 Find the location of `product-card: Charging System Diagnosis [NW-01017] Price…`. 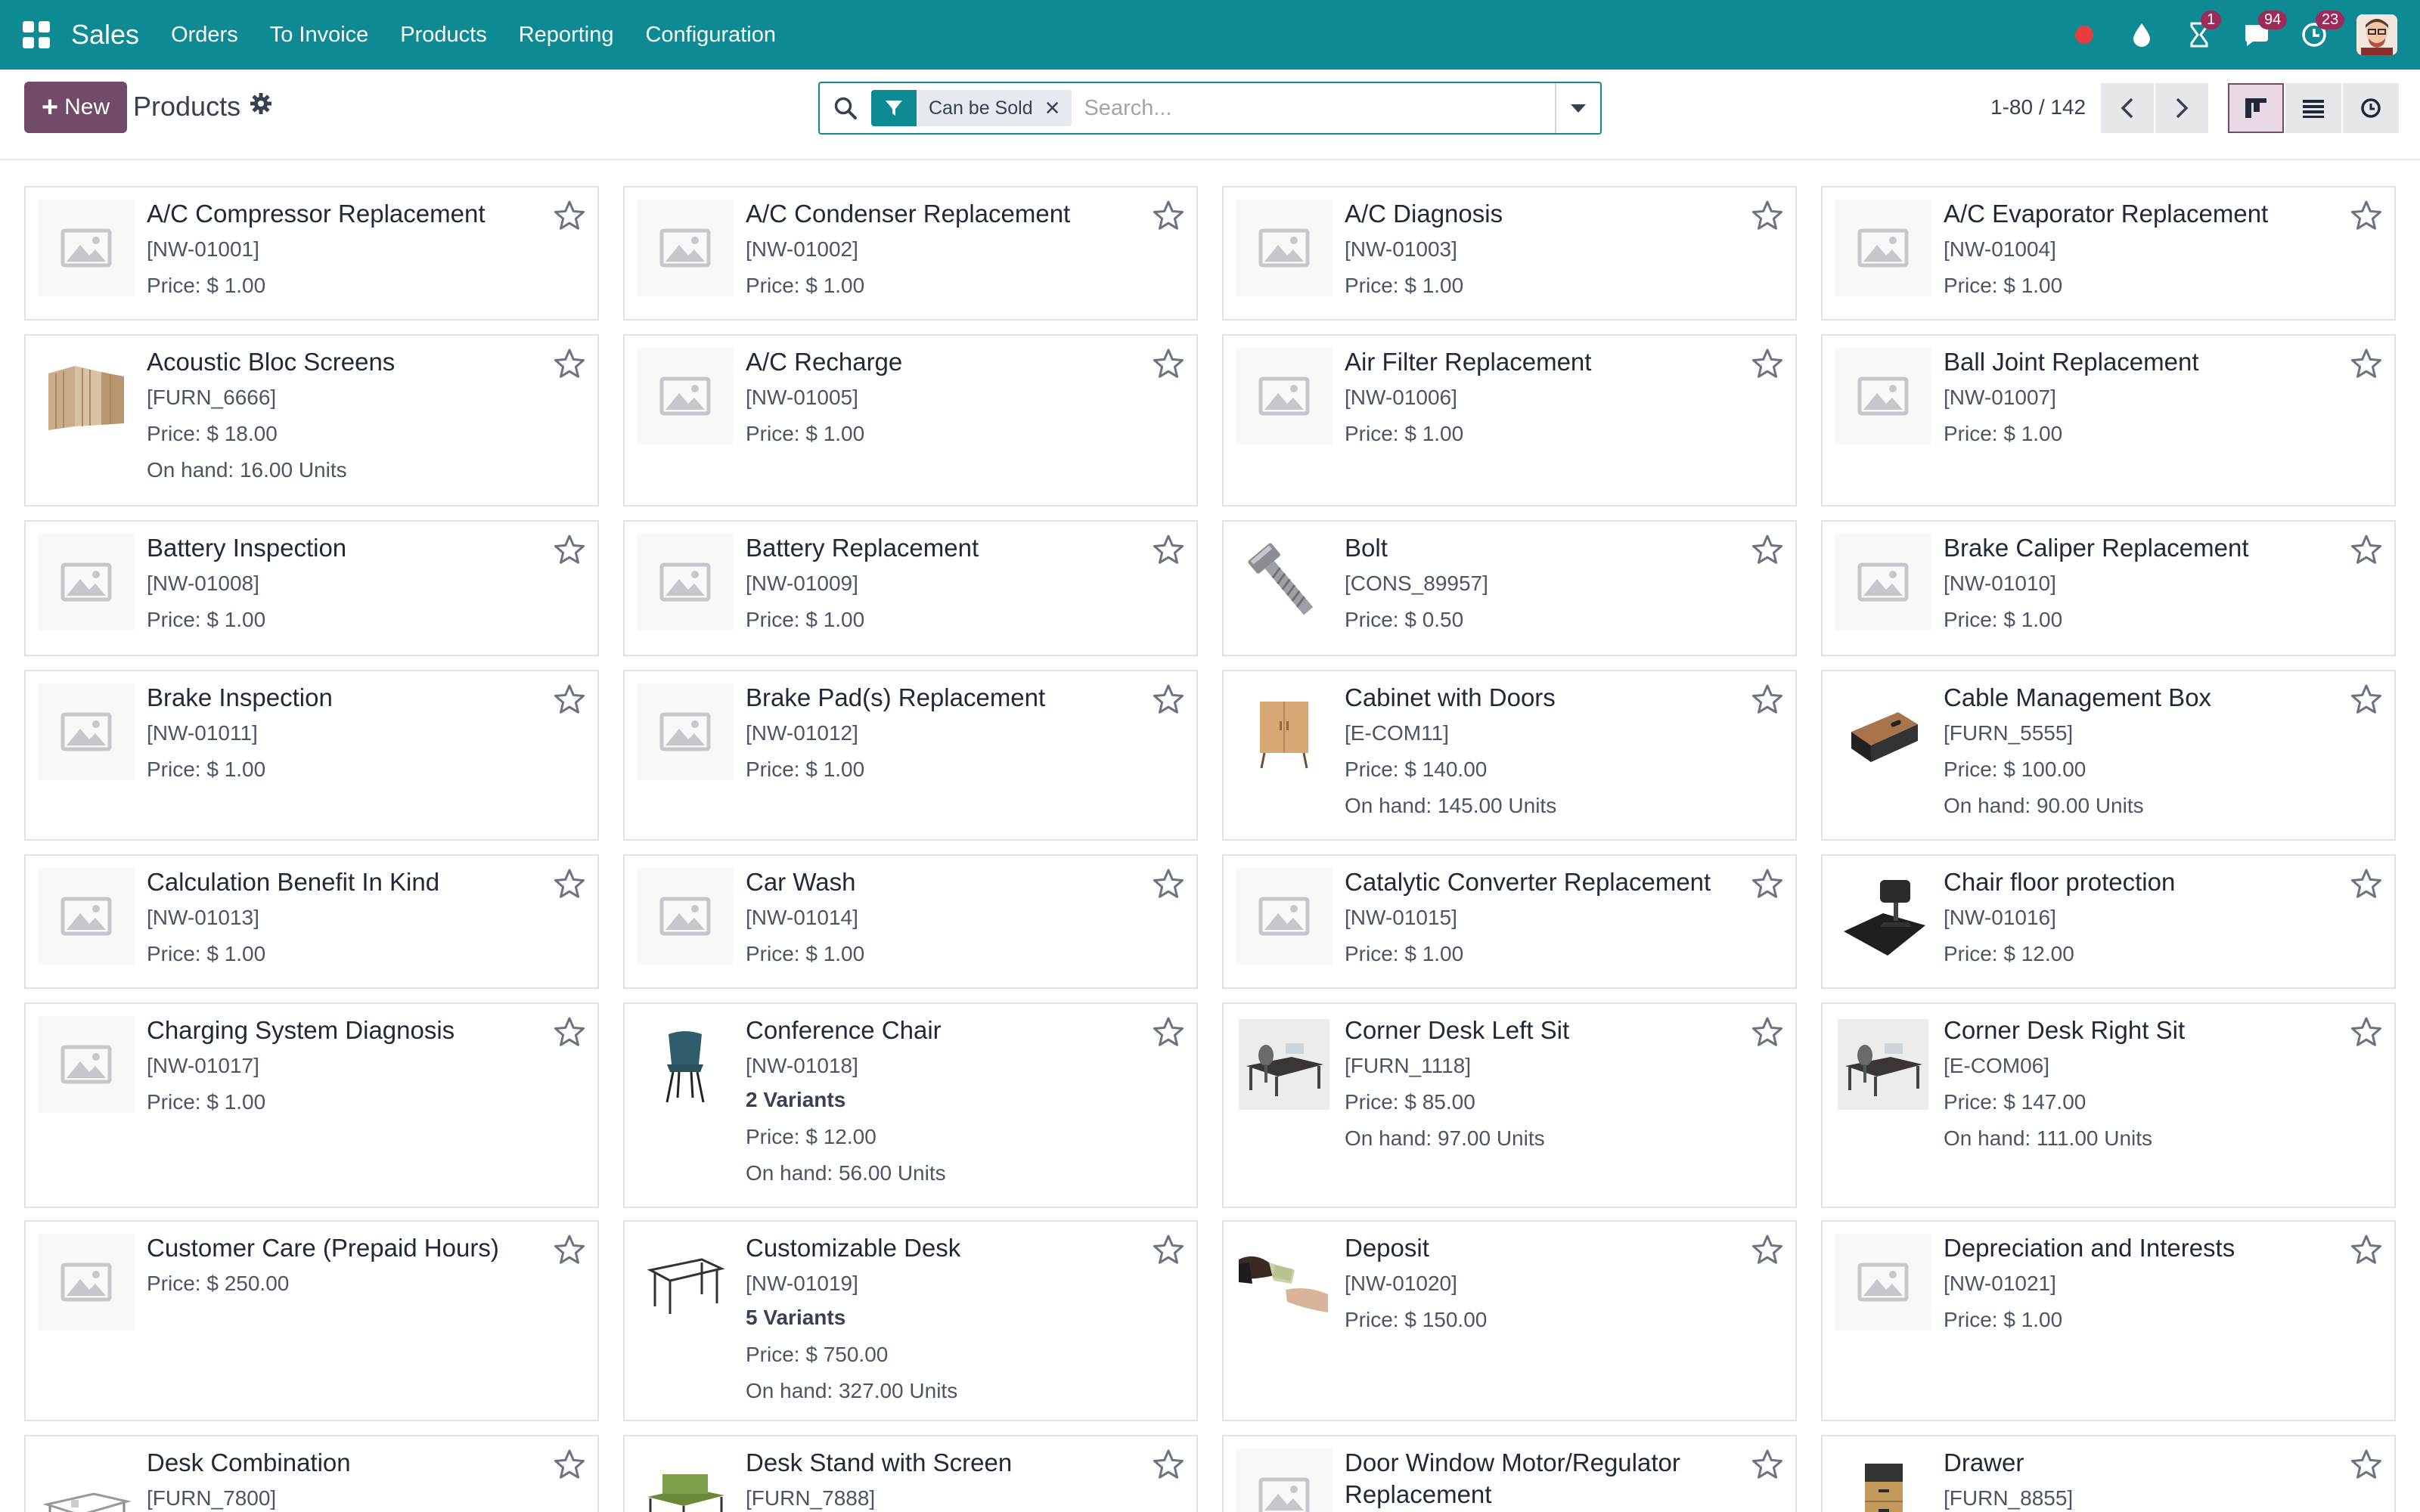

product-card: Charging System Diagnosis [NW-01017] Price… is located at coordinates (311, 1105).